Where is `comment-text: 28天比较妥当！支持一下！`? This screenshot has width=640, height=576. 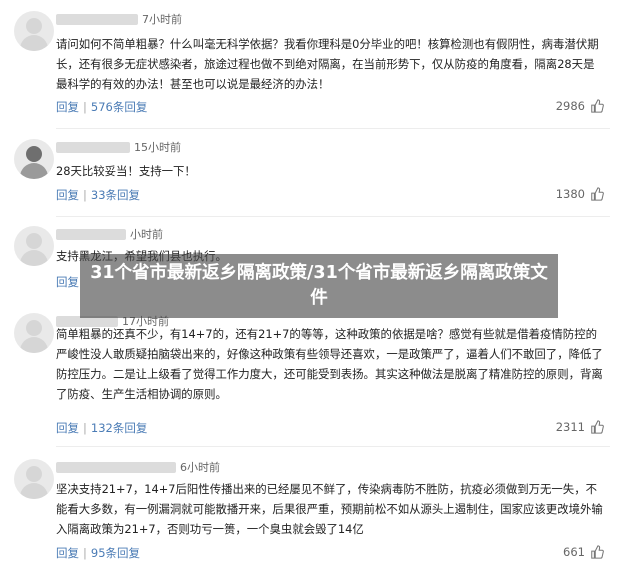 comment-text: 28天比较妥当！支持一下！ is located at coordinates (126, 171).